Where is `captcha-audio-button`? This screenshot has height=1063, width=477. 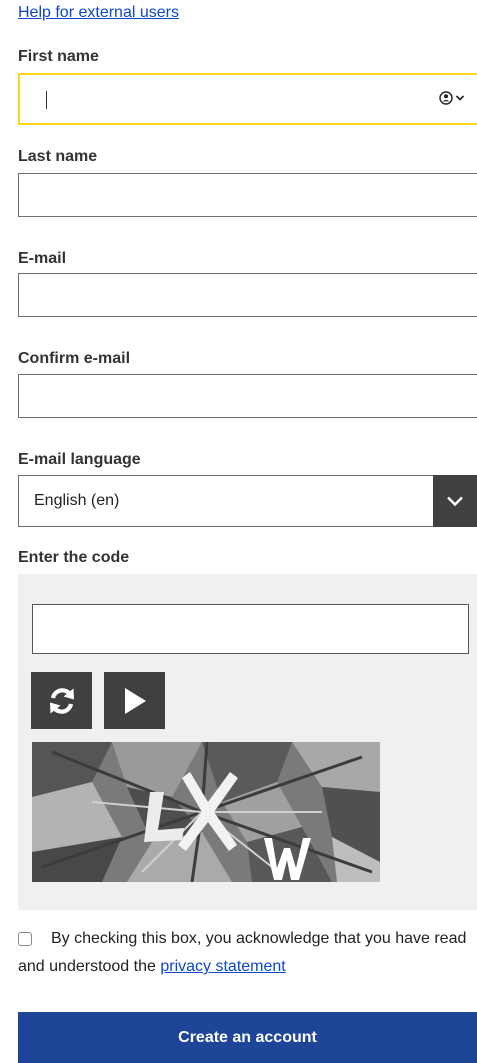 captcha-audio-button is located at coordinates (134, 700).